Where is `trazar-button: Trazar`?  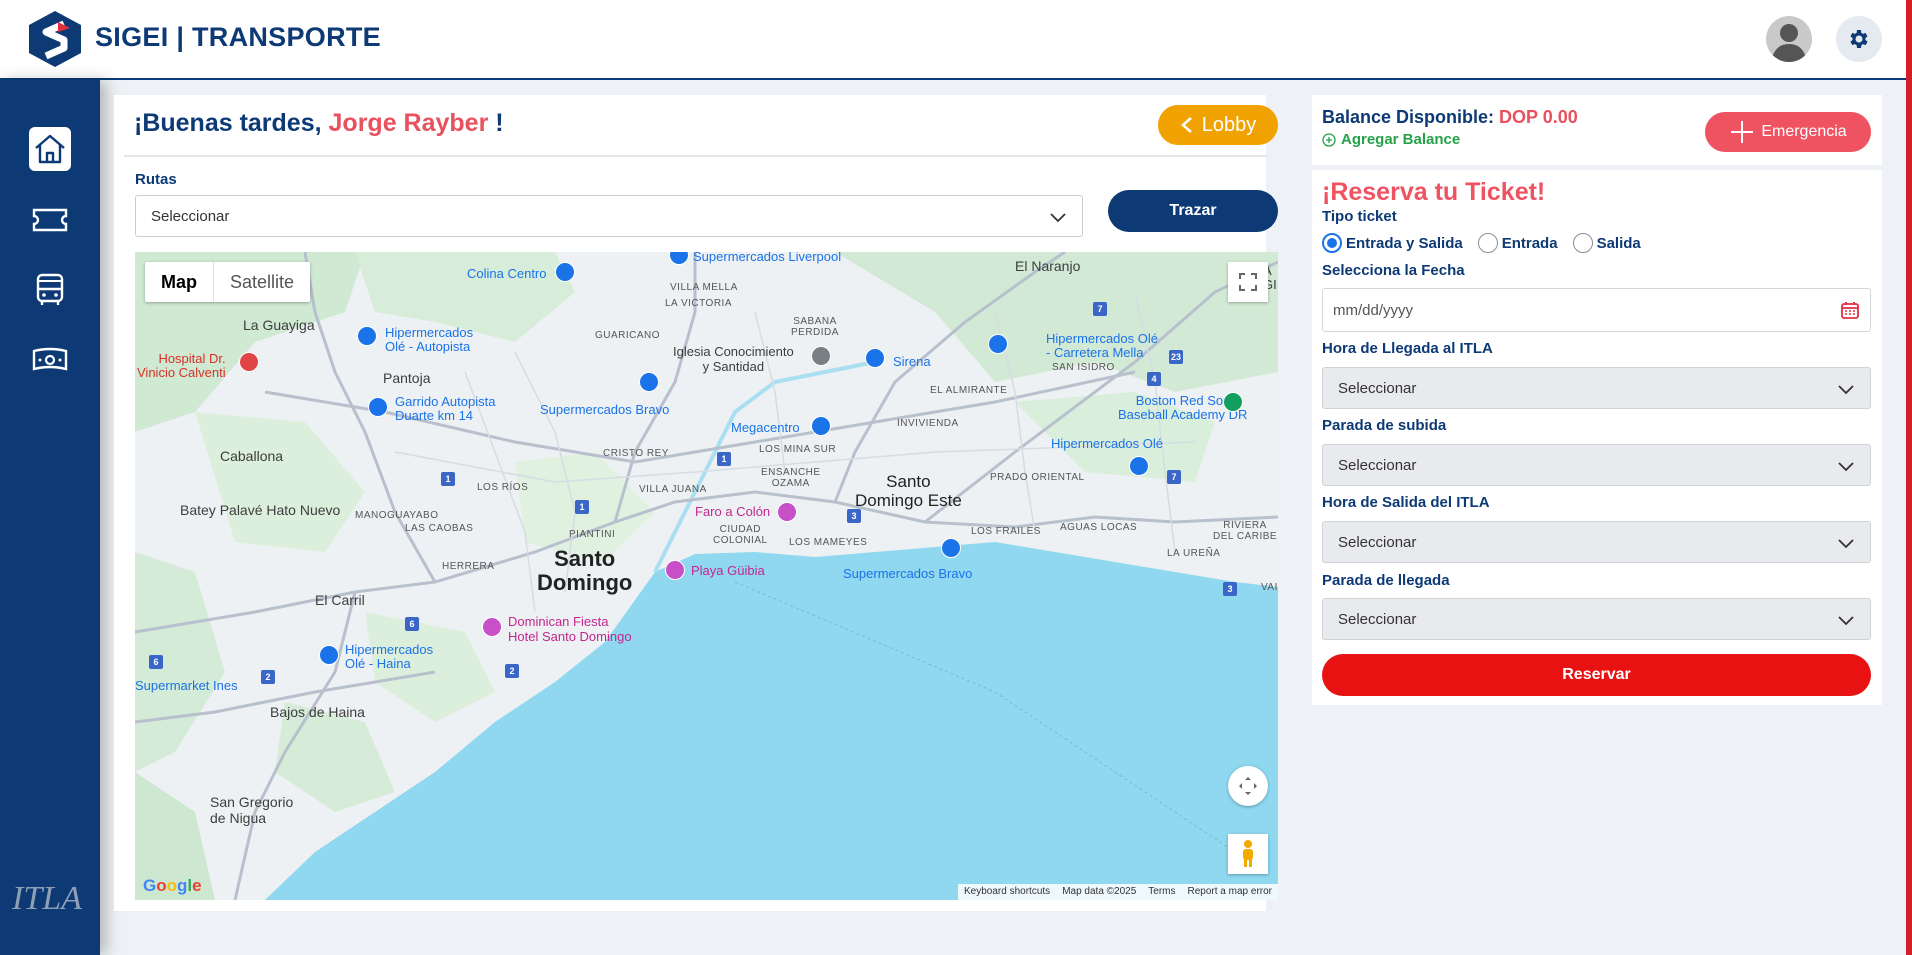 trazar-button: Trazar is located at coordinates (1193, 211).